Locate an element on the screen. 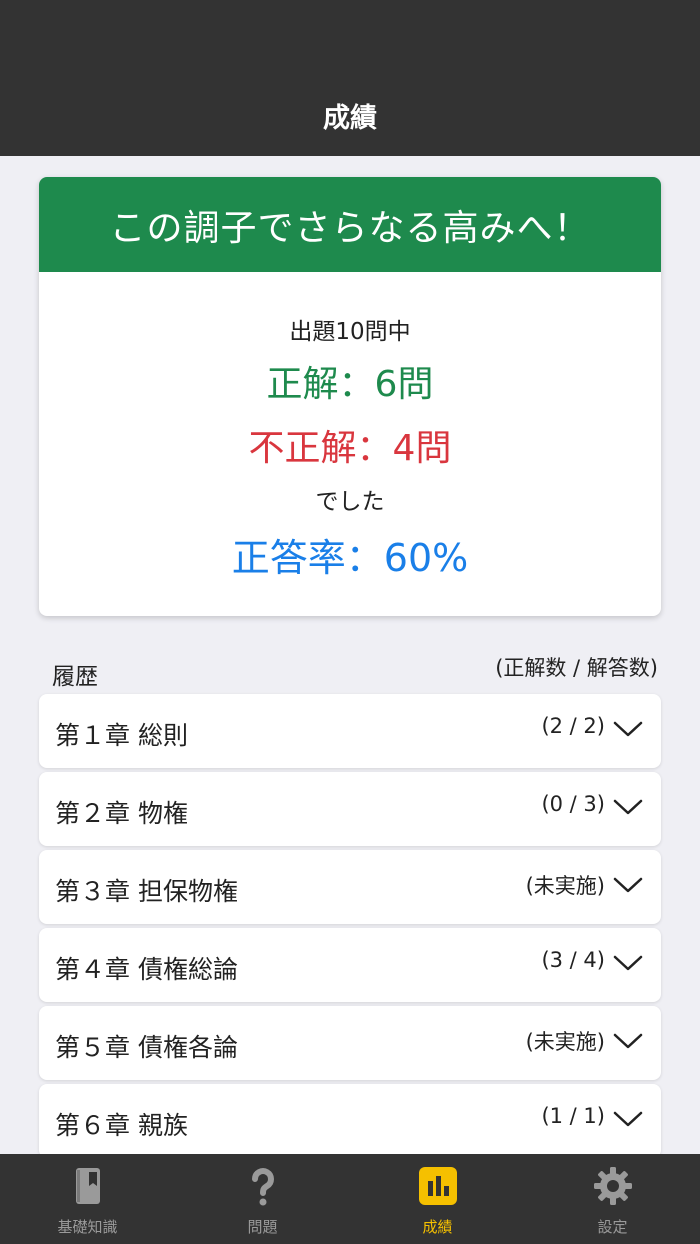 The width and height of the screenshot is (700, 1244). chapter-title: 第５章 債権各論 is located at coordinates (146, 1047).